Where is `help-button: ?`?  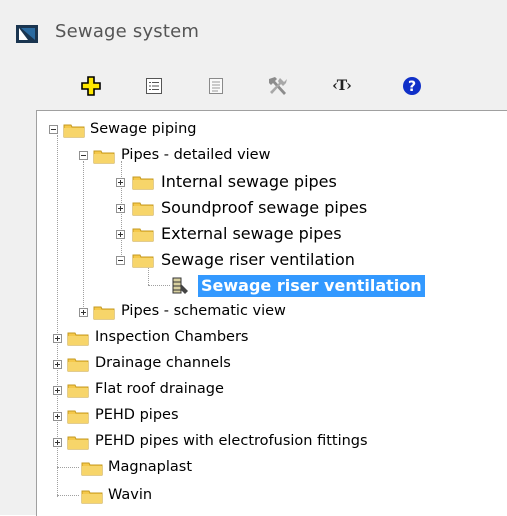 help-button: ? is located at coordinates (412, 86).